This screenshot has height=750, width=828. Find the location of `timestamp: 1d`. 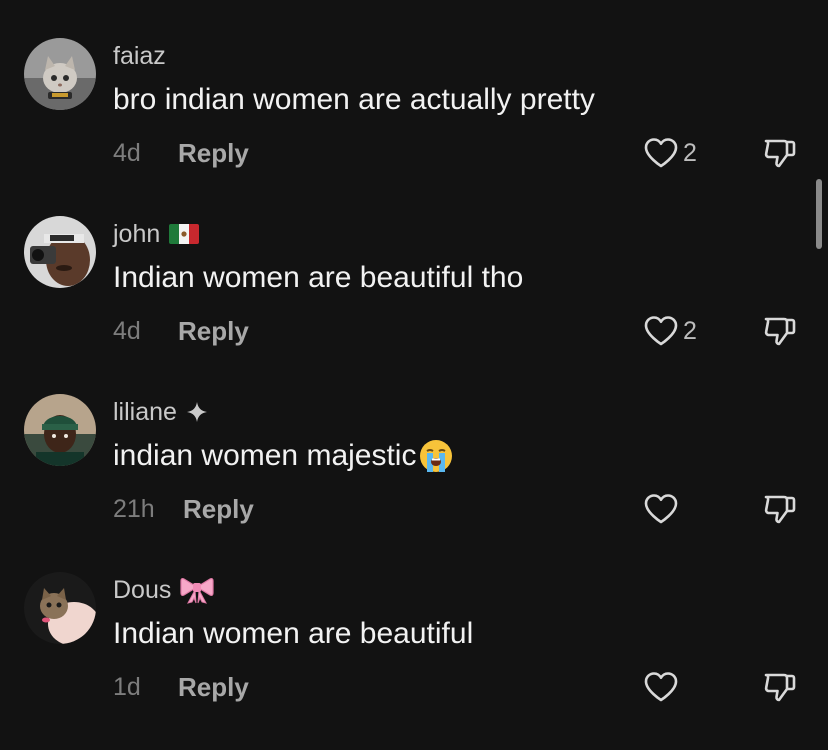

timestamp: 1d is located at coordinates (127, 687).